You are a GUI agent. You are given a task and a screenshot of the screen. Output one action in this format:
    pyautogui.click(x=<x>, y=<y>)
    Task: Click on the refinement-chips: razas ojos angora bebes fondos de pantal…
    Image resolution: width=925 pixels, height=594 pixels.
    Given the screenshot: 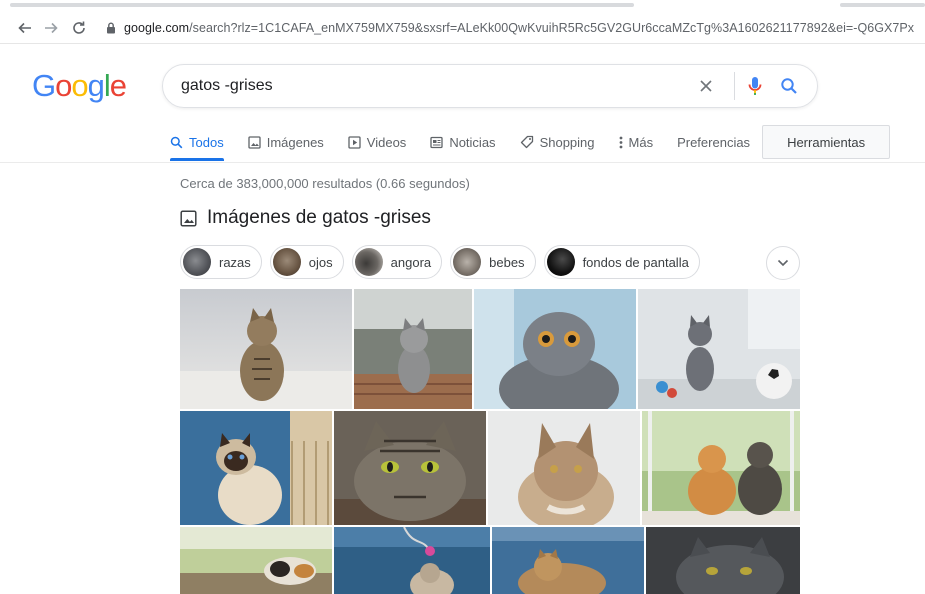 What is the action you would take?
    pyautogui.click(x=444, y=262)
    